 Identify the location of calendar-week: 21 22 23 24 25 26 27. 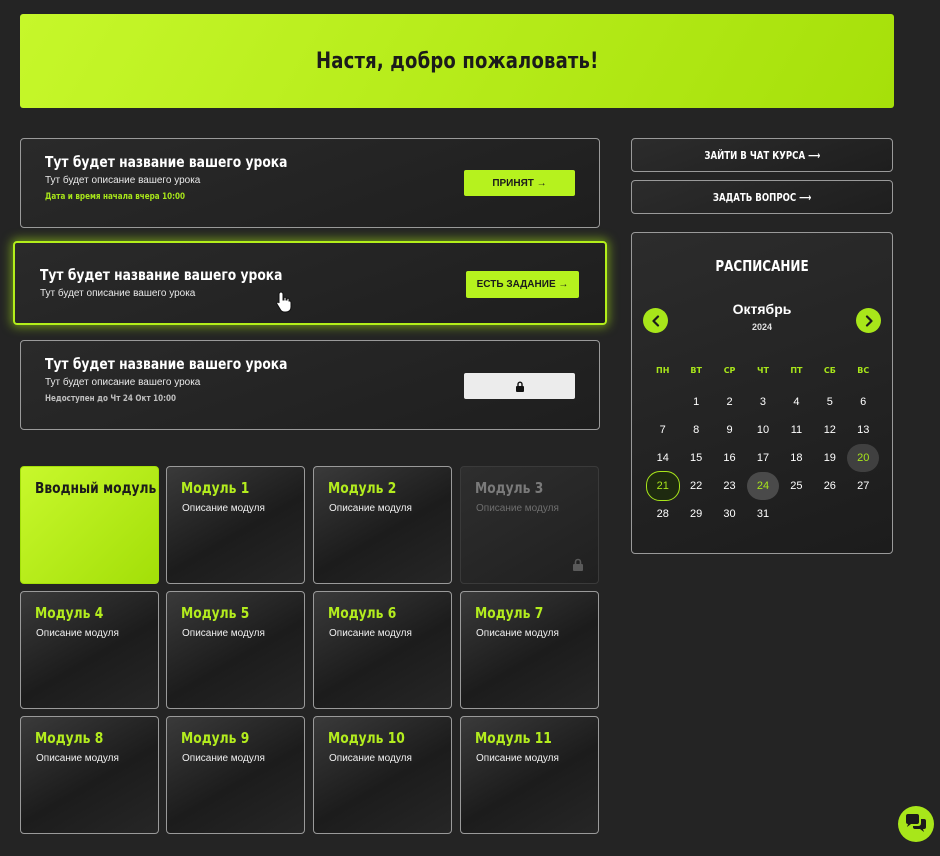
(763, 486).